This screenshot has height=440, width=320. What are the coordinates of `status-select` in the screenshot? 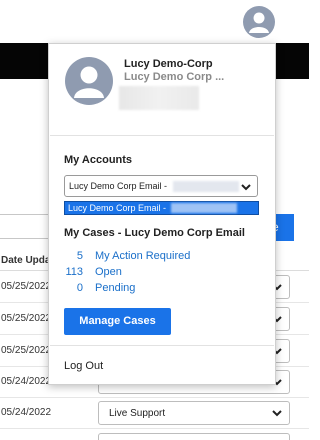 It's located at (194, 436).